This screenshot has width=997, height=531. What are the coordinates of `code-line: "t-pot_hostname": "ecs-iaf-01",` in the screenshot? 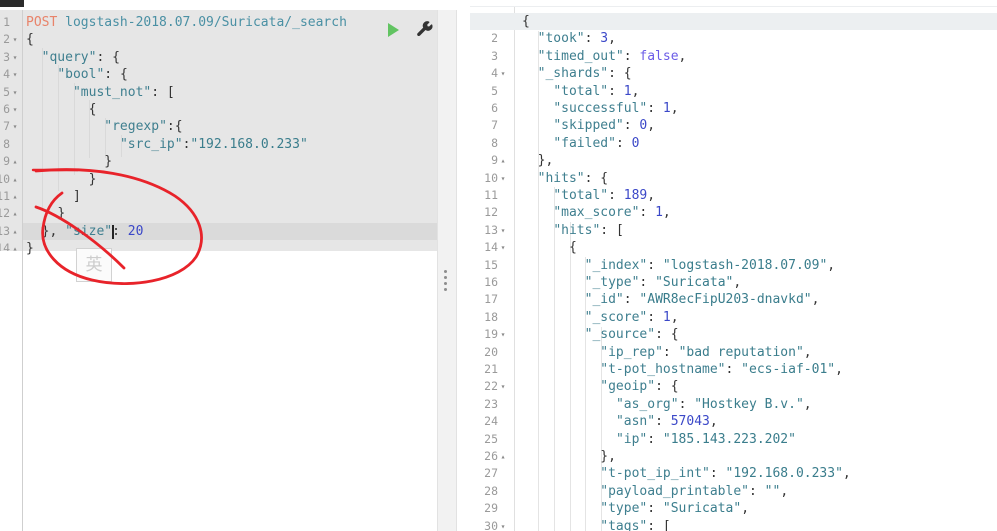 It's located at (682, 369).